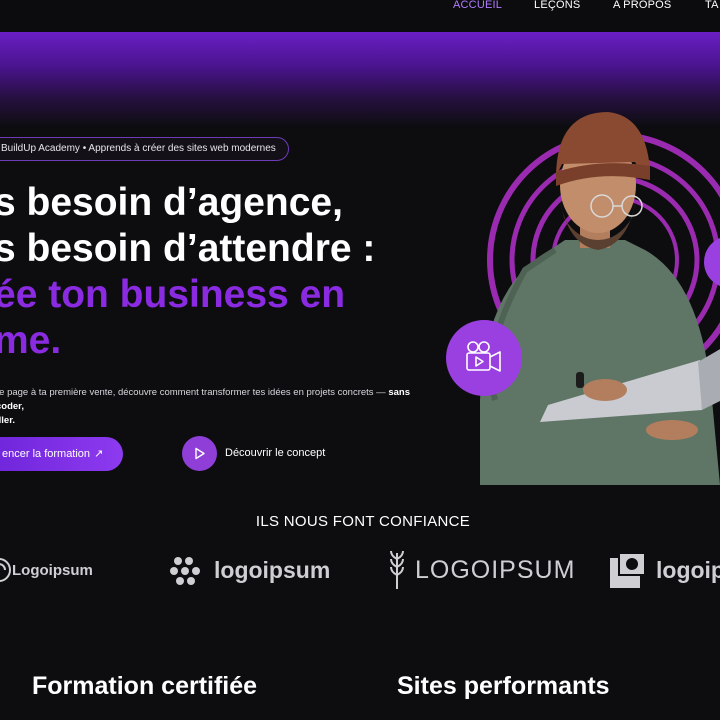 The image size is (720, 720). Describe the element at coordinates (712, 262) in the screenshot. I see `right-bubble` at that location.